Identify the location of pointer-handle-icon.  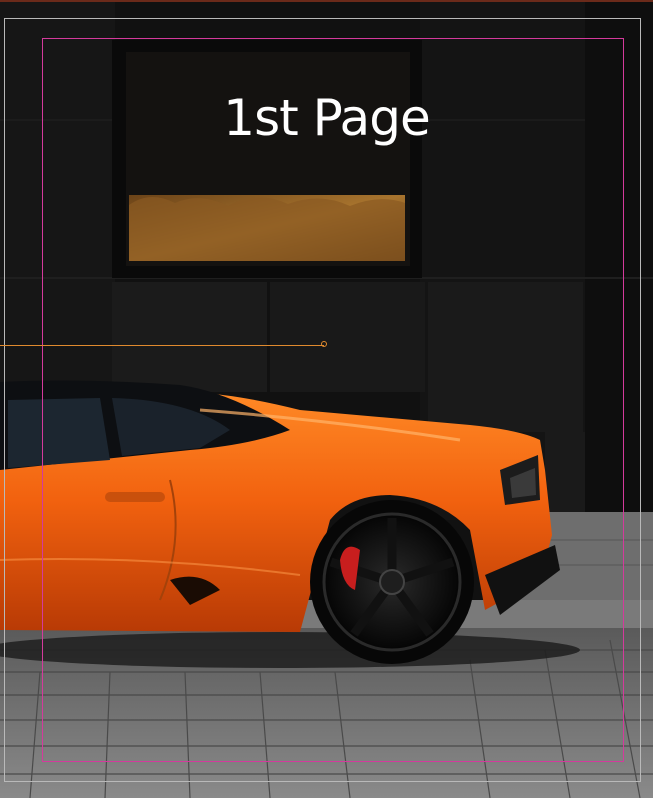
(324, 344).